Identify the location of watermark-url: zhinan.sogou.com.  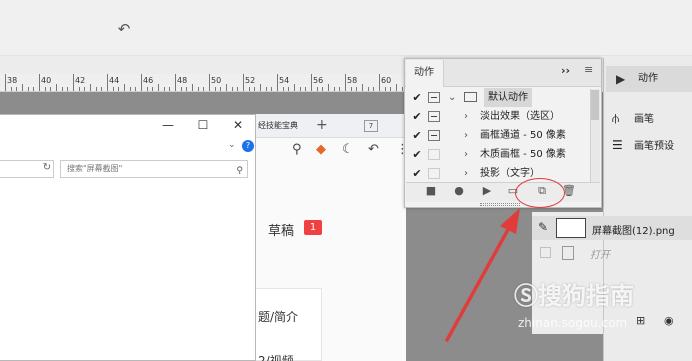
(573, 323).